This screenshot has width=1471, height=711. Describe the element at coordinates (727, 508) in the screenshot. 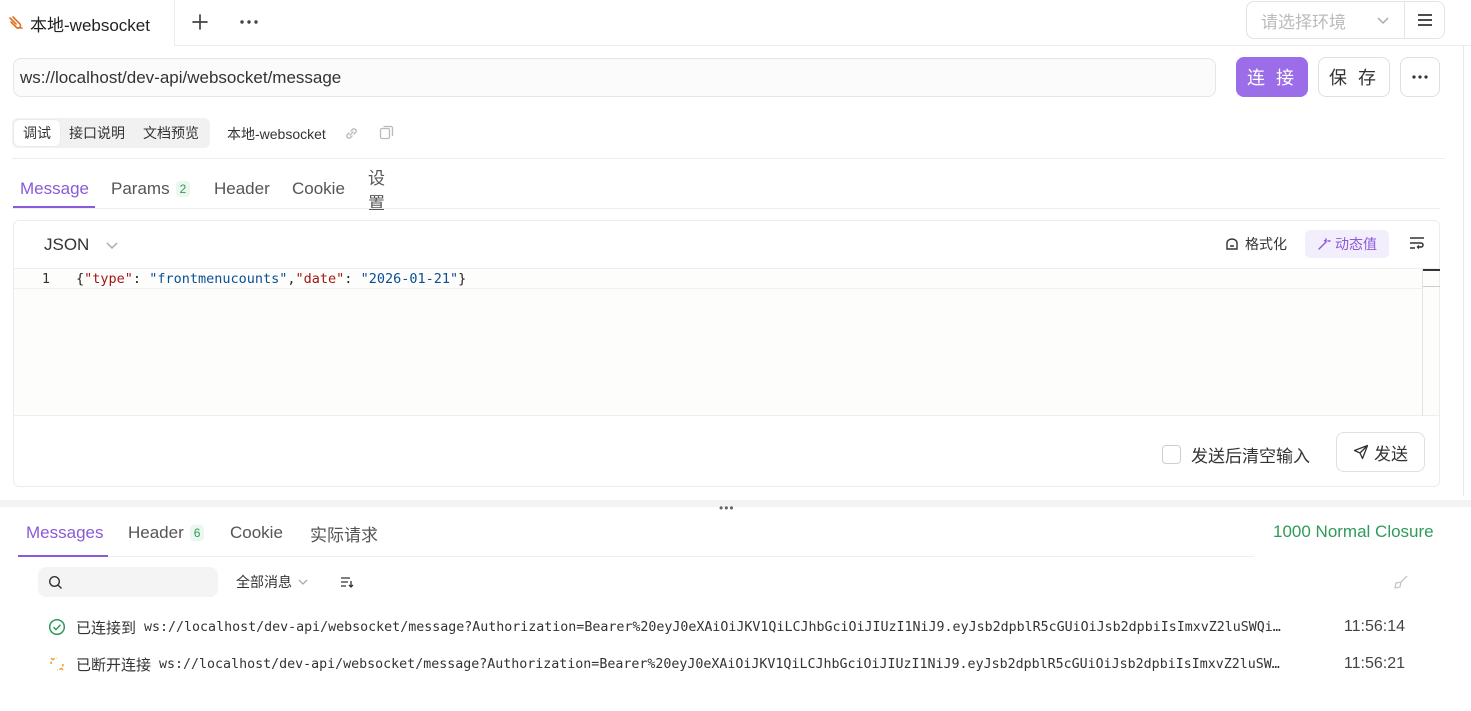

I see `drag-handle-icon: •••` at that location.